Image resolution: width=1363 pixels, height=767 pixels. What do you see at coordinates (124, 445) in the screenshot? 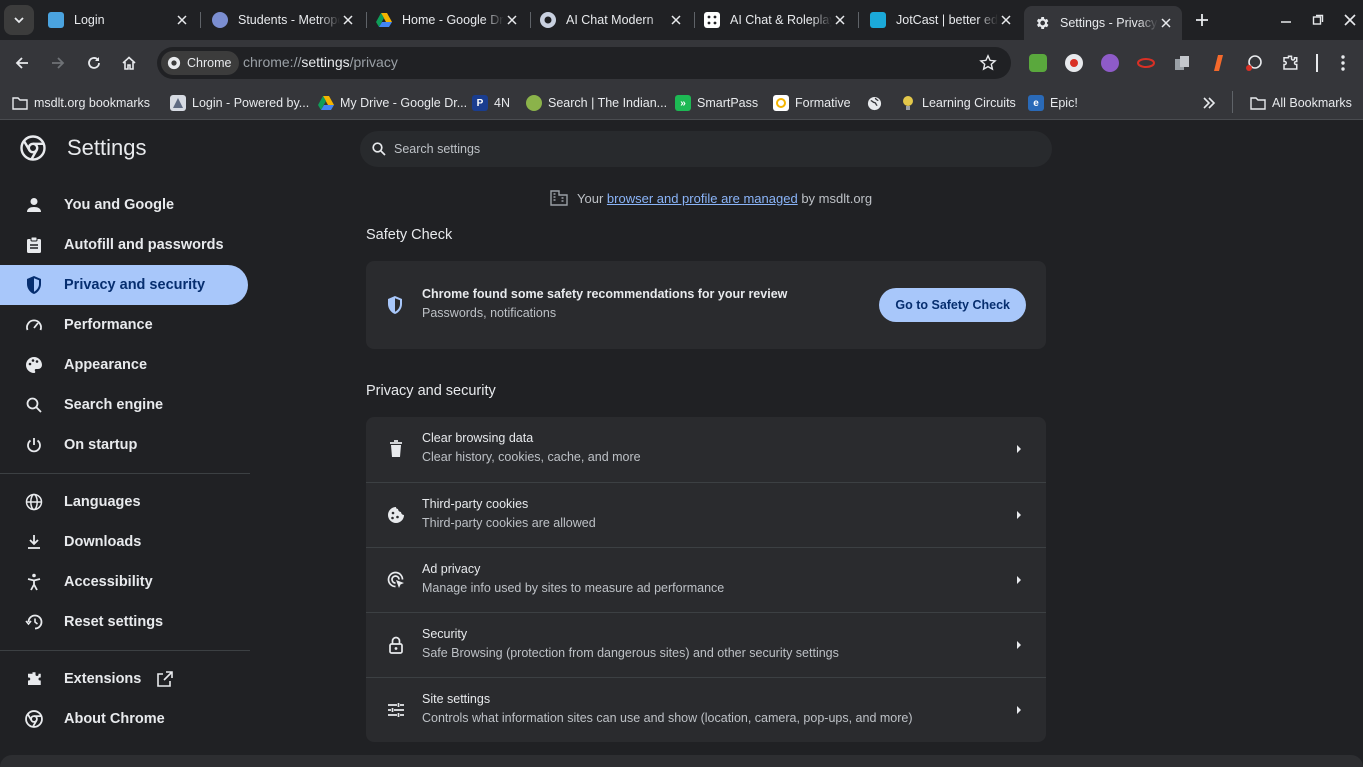
I see `sidebar-item-on-startup: On startup` at bounding box center [124, 445].